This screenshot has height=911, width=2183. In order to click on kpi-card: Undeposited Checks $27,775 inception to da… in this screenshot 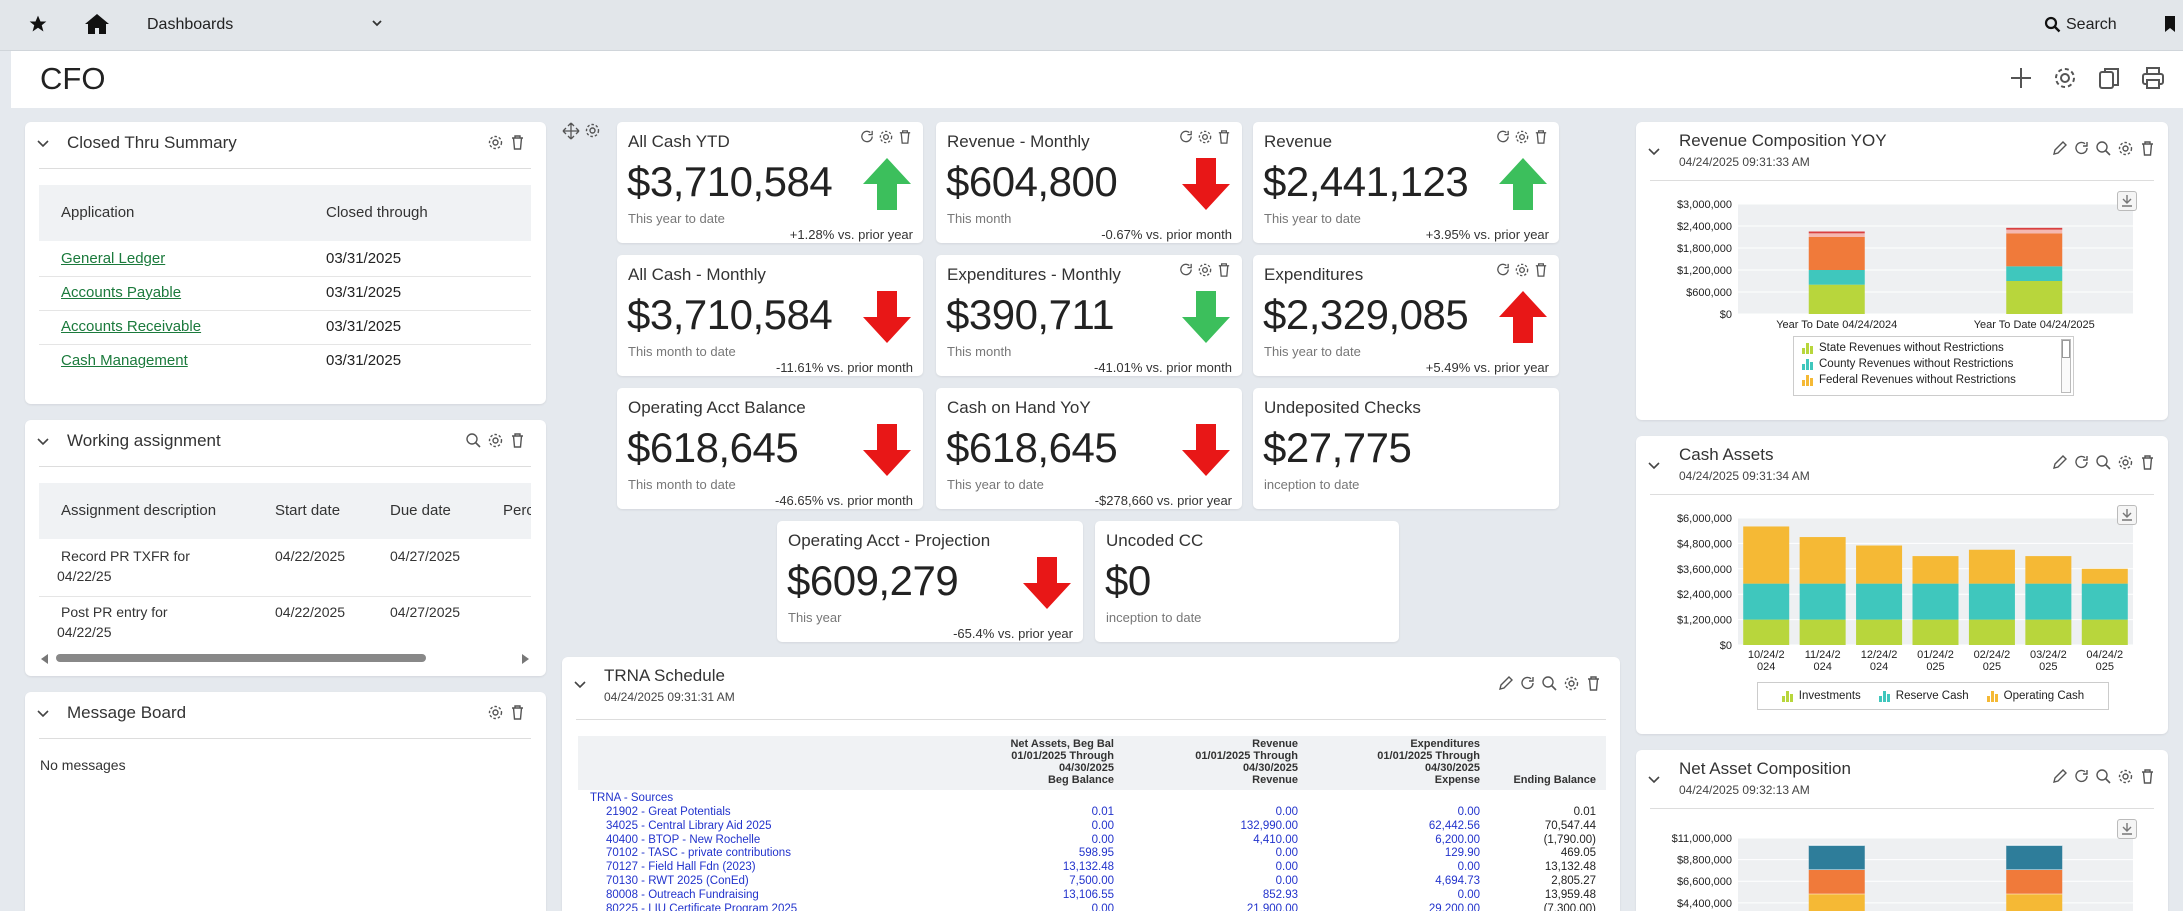, I will do `click(1406, 448)`.